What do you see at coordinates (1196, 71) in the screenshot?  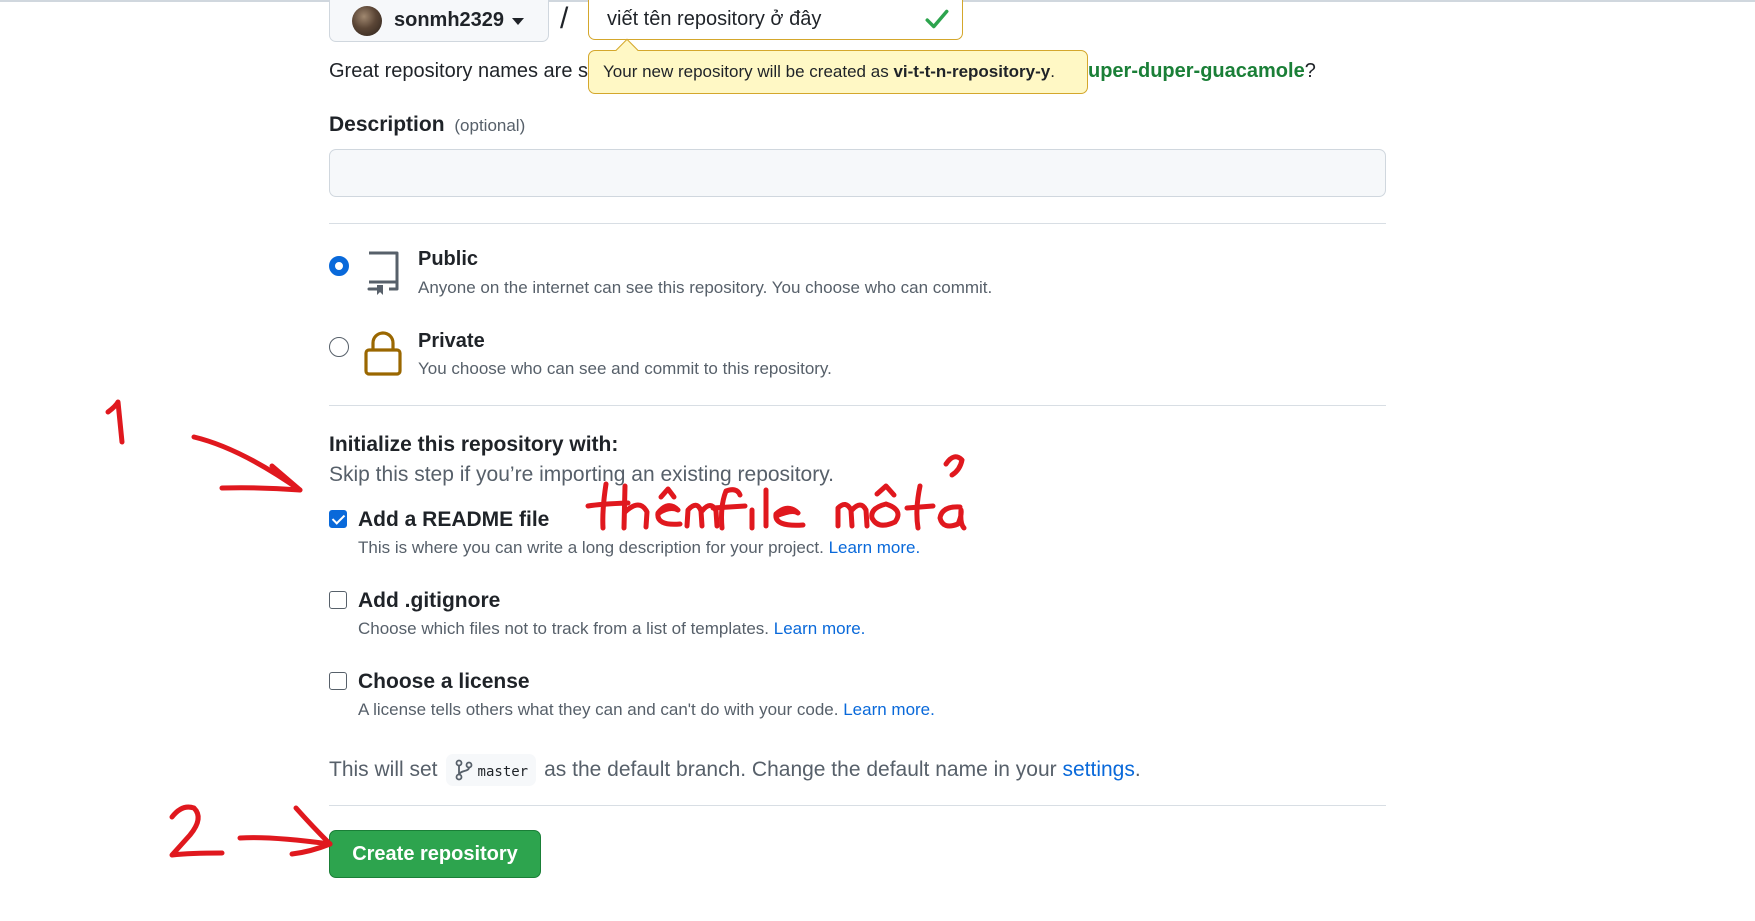 I see `suggested-name-link: uper-duper-guacamole` at bounding box center [1196, 71].